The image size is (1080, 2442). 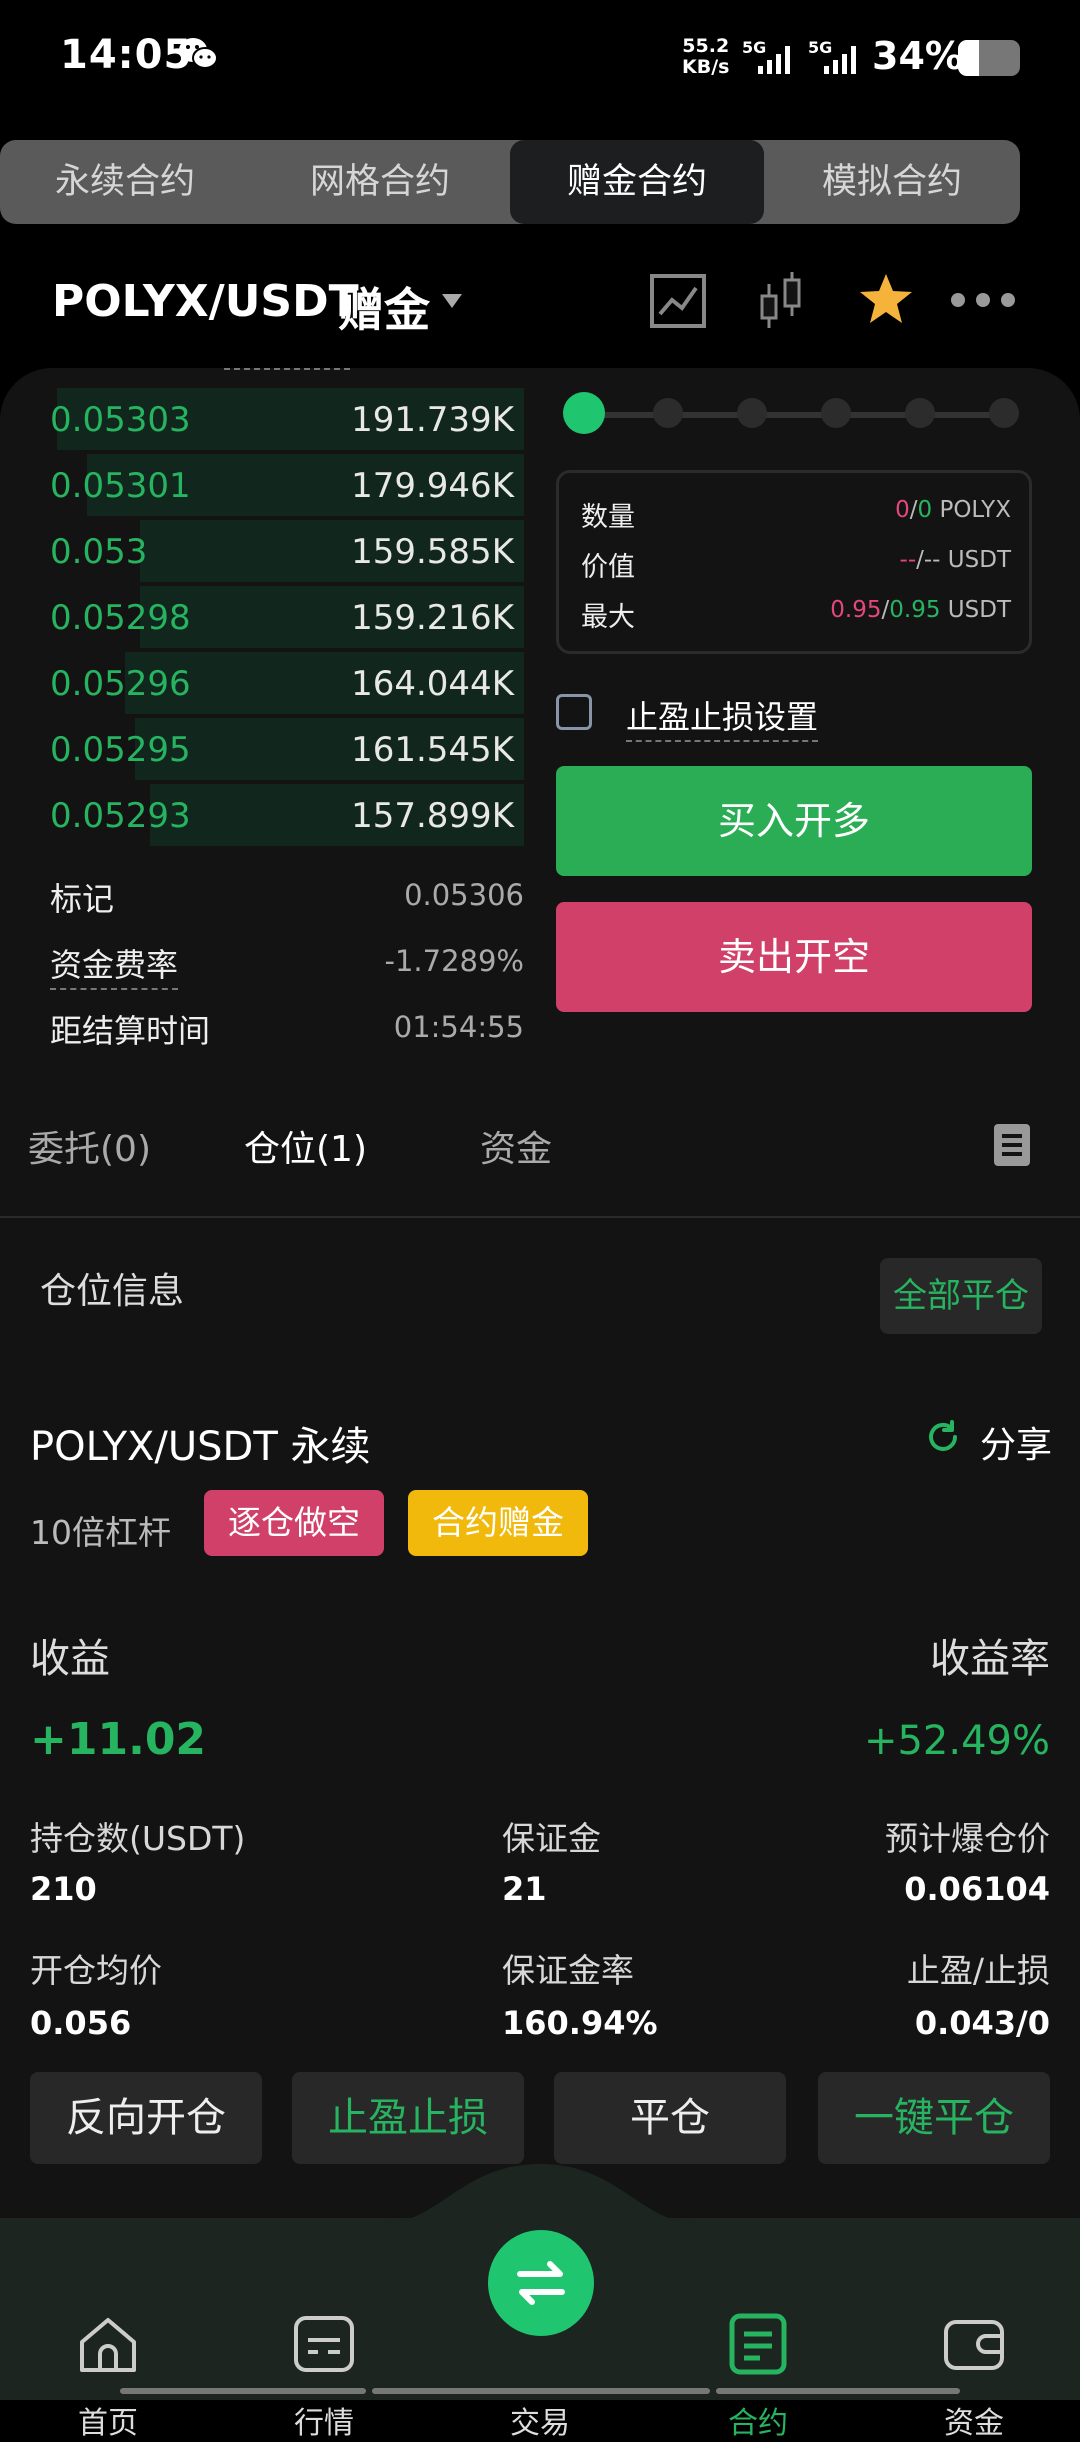 What do you see at coordinates (120, 816) in the screenshot?
I see `bid-price: 0.05293` at bounding box center [120, 816].